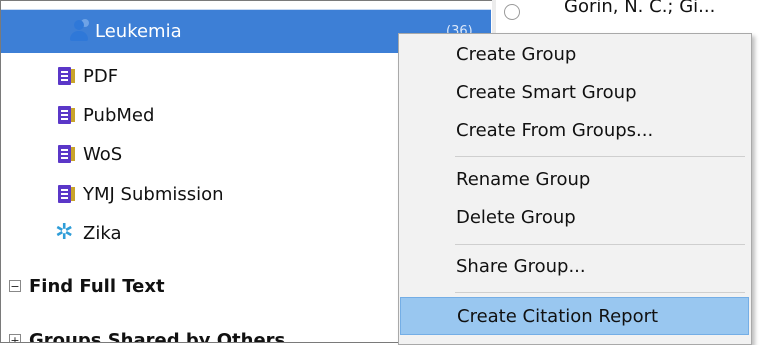 The width and height of the screenshot is (760, 345). Describe the element at coordinates (574, 55) in the screenshot. I see `menu-item-create-group: Create Group` at that location.